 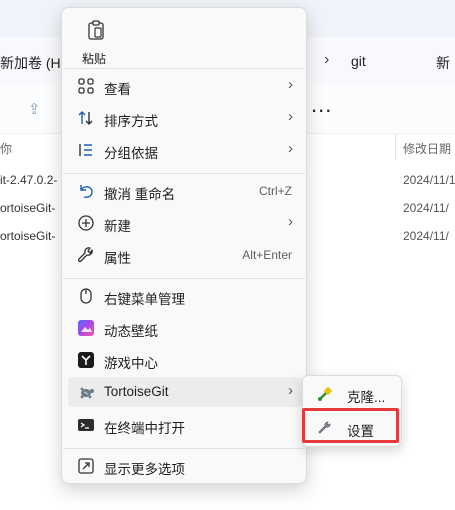 I want to click on new-icon, so click(x=86, y=223).